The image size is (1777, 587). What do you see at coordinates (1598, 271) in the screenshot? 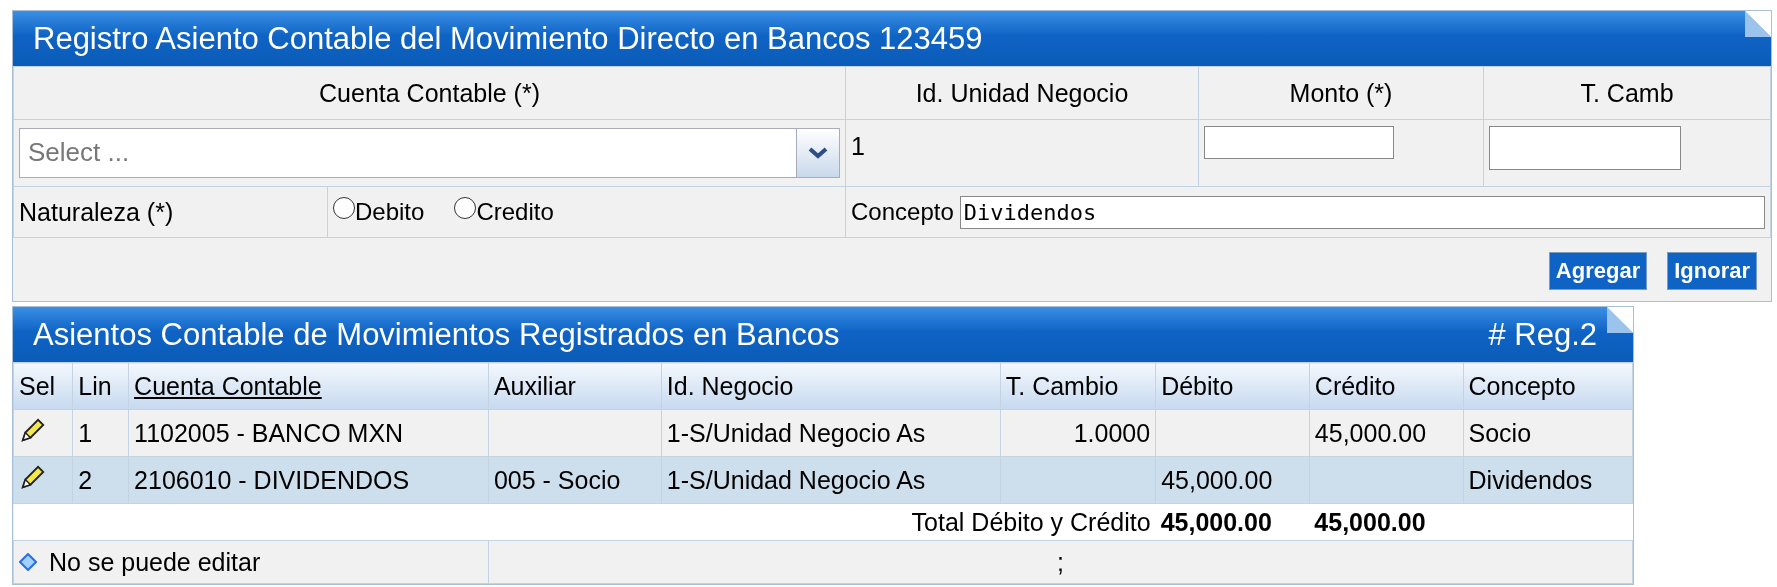
I see `action-button: Agregar` at bounding box center [1598, 271].